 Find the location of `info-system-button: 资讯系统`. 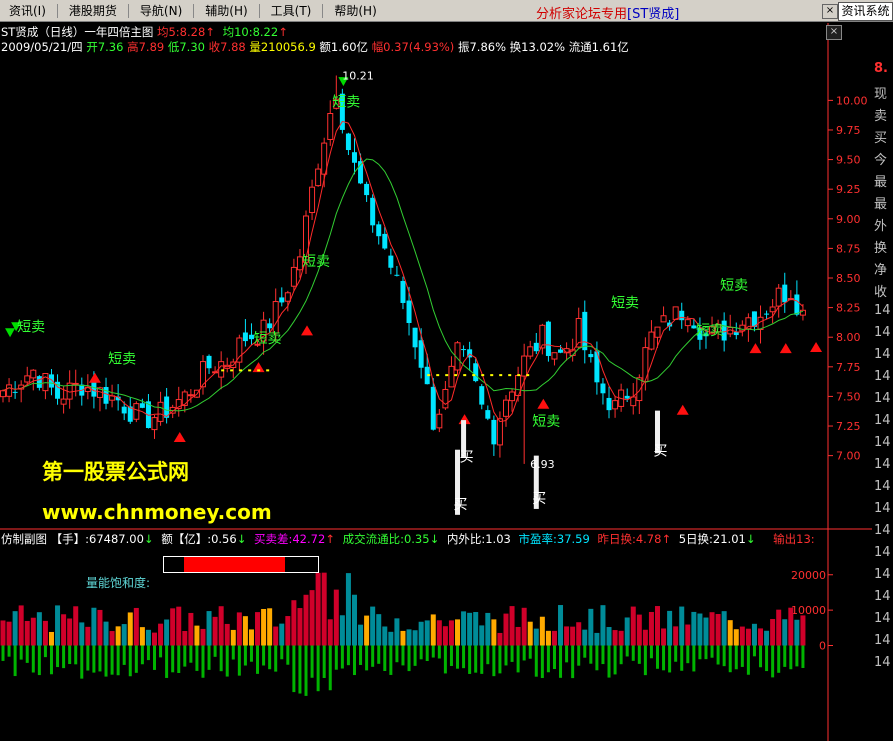

info-system-button: 资讯系统 is located at coordinates (865, 11).